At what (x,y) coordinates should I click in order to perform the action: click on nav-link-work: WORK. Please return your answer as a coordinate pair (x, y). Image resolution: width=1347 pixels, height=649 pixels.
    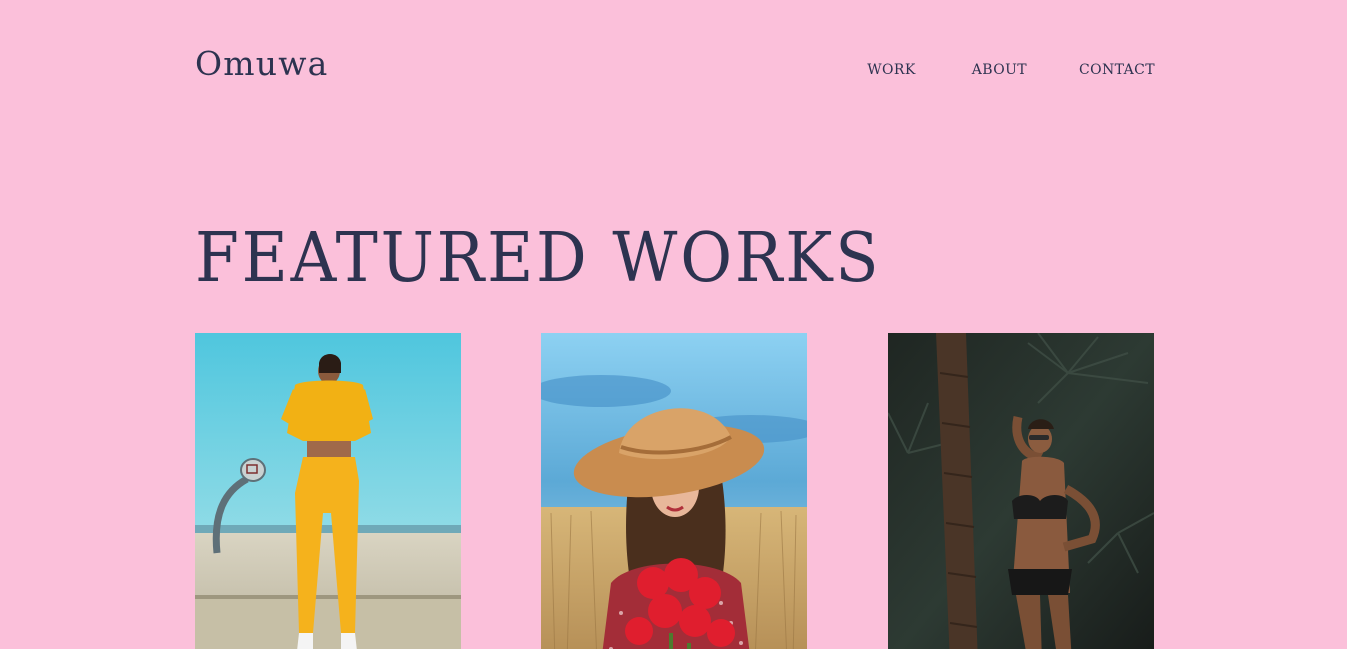
    Looking at the image, I should click on (891, 70).